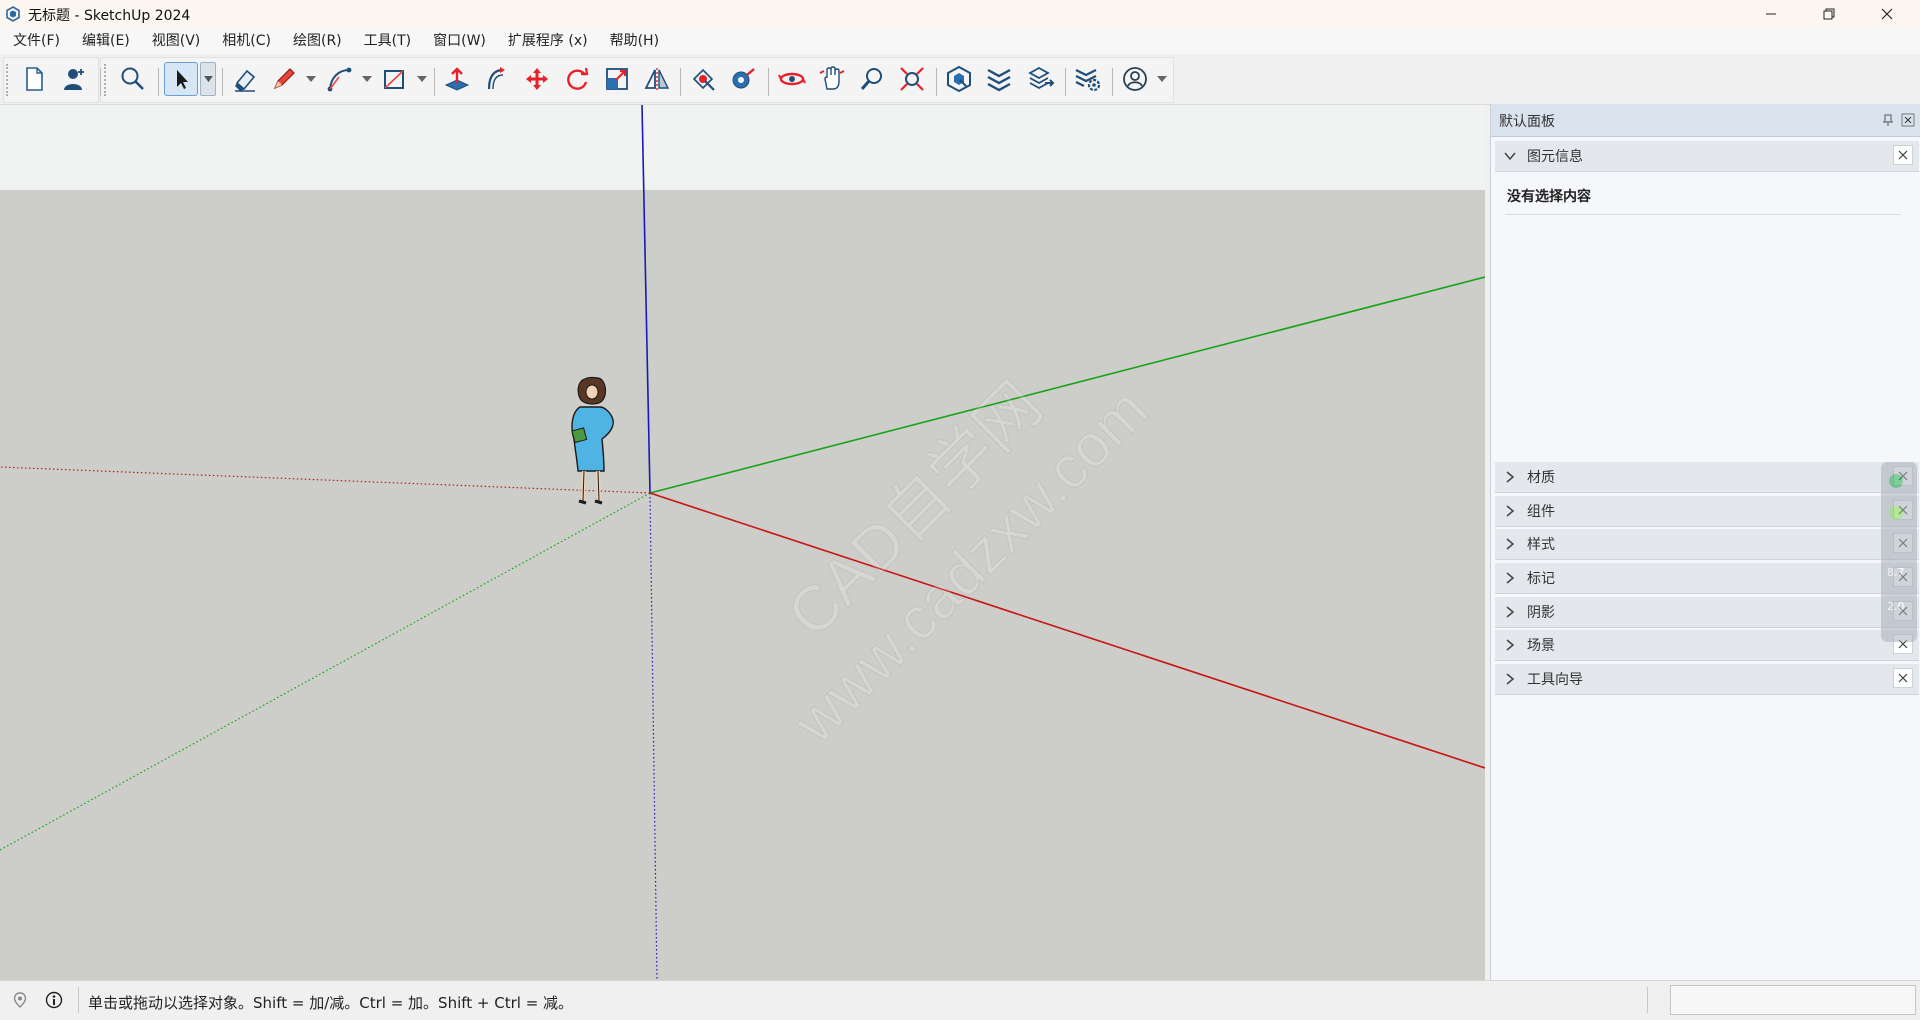 The width and height of the screenshot is (1920, 1020). I want to click on rotate-icon, so click(578, 78).